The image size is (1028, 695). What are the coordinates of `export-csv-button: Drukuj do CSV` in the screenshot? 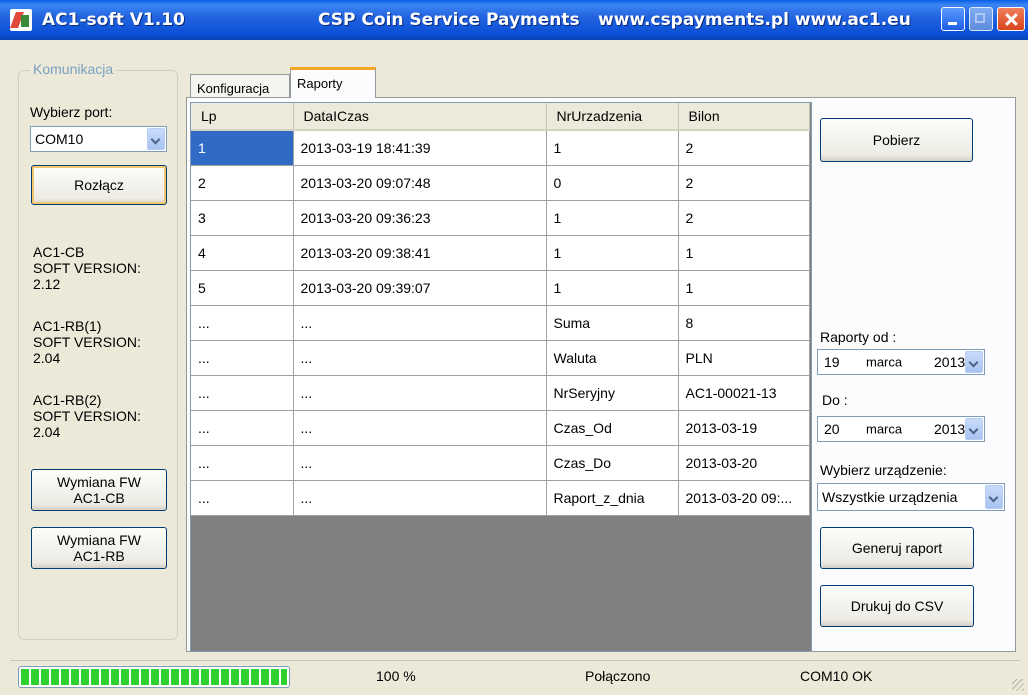 It's located at (897, 606).